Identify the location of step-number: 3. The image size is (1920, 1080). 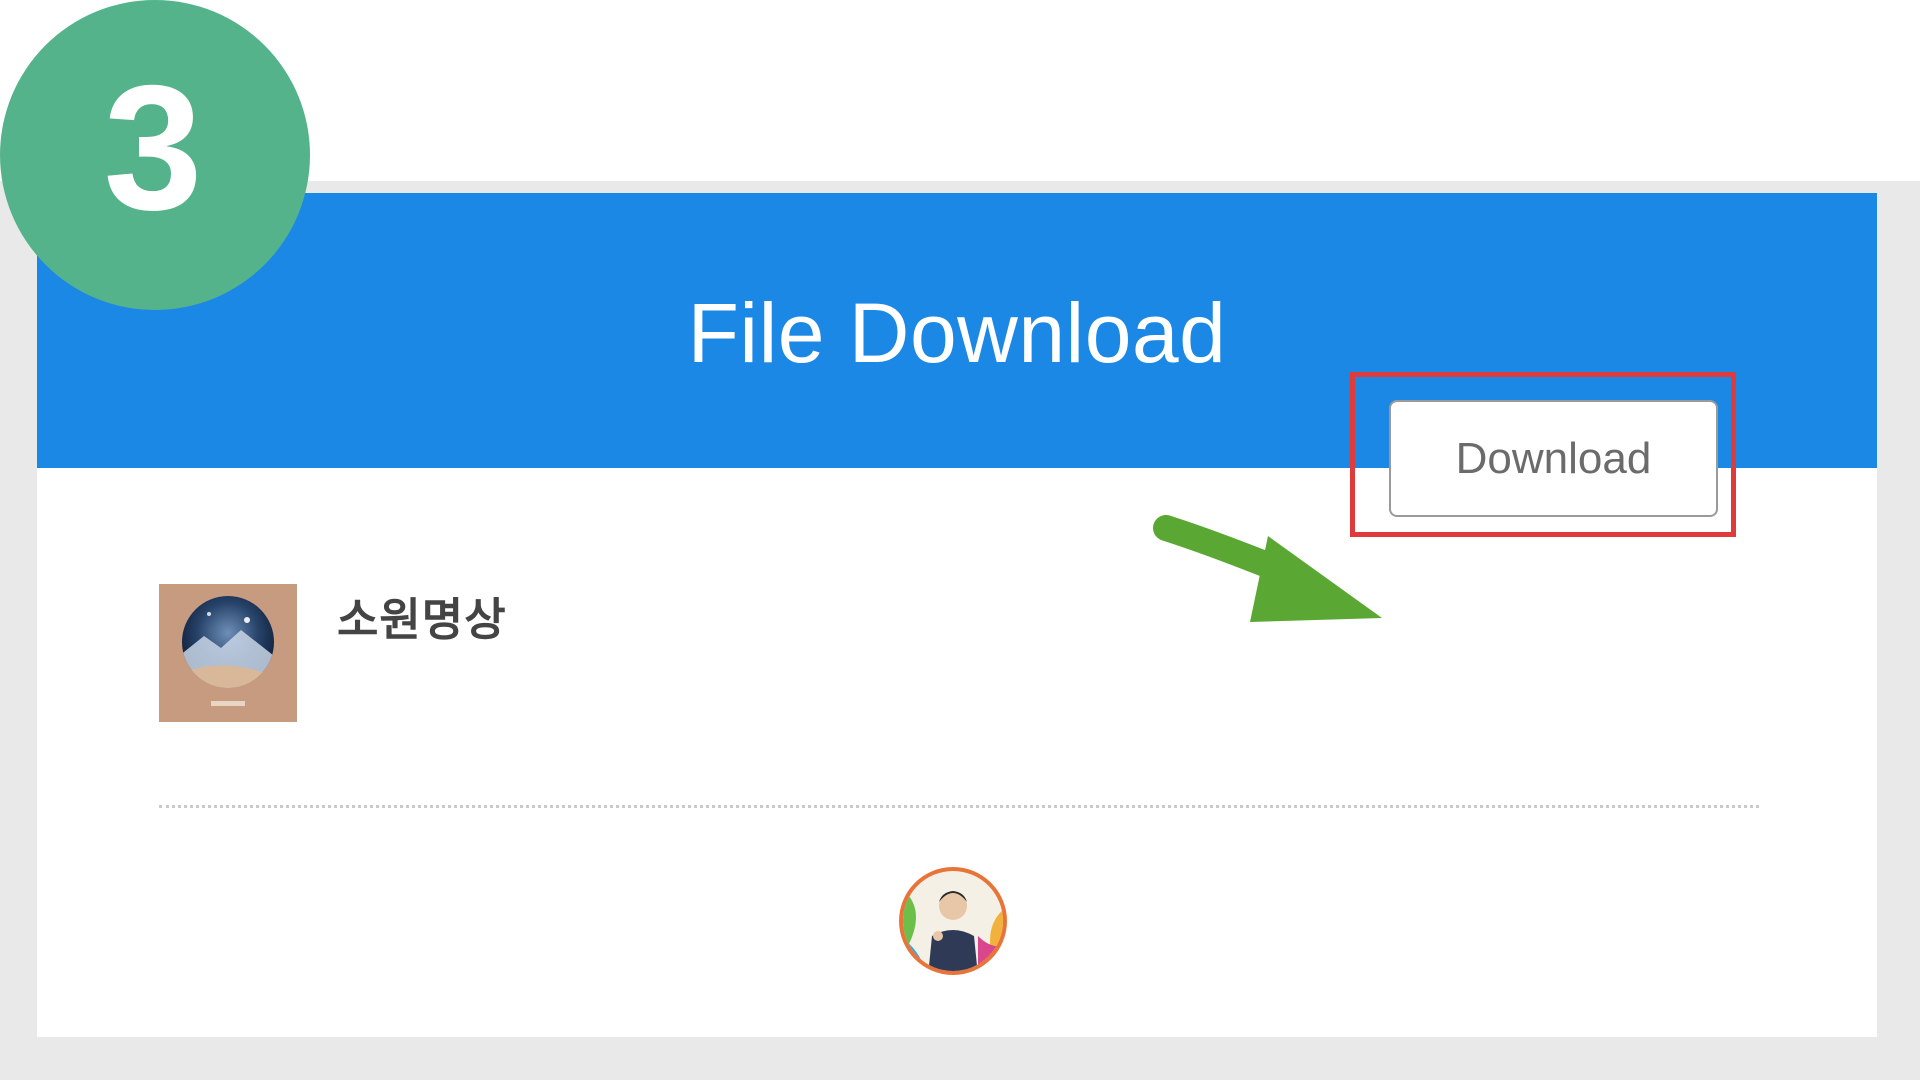
(153, 147).